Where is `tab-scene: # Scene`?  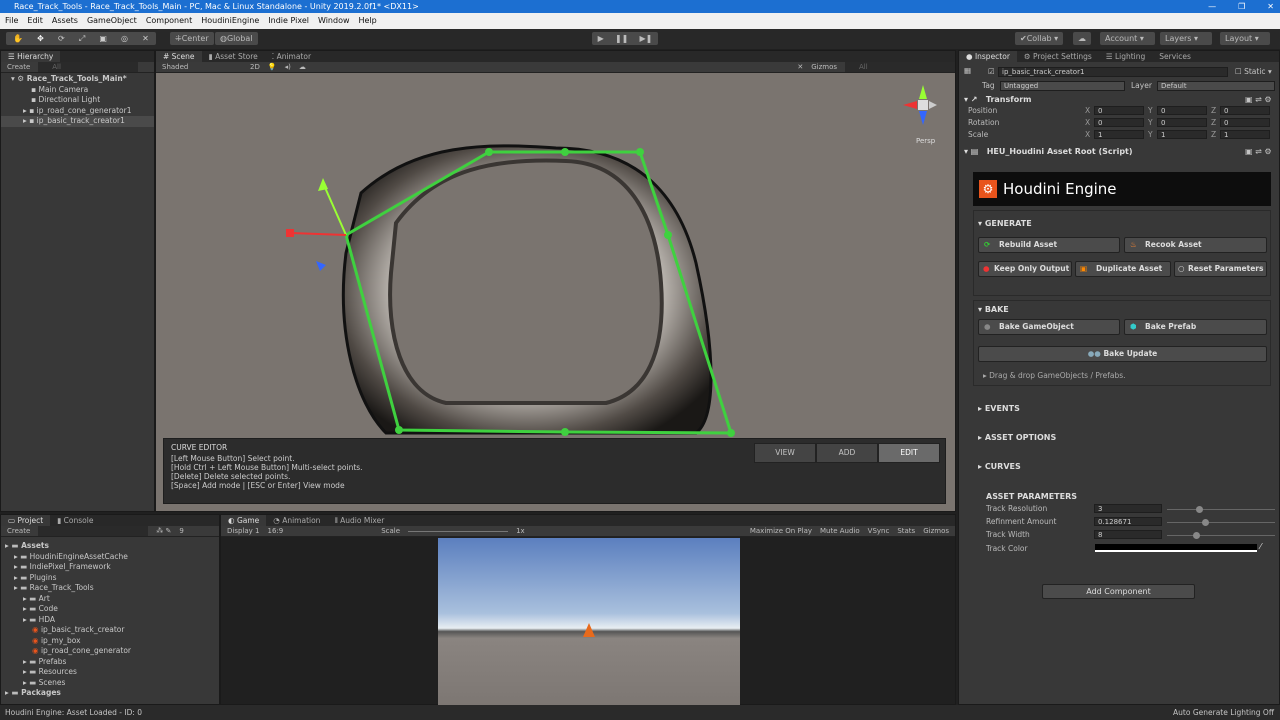 tab-scene: # Scene is located at coordinates (179, 56).